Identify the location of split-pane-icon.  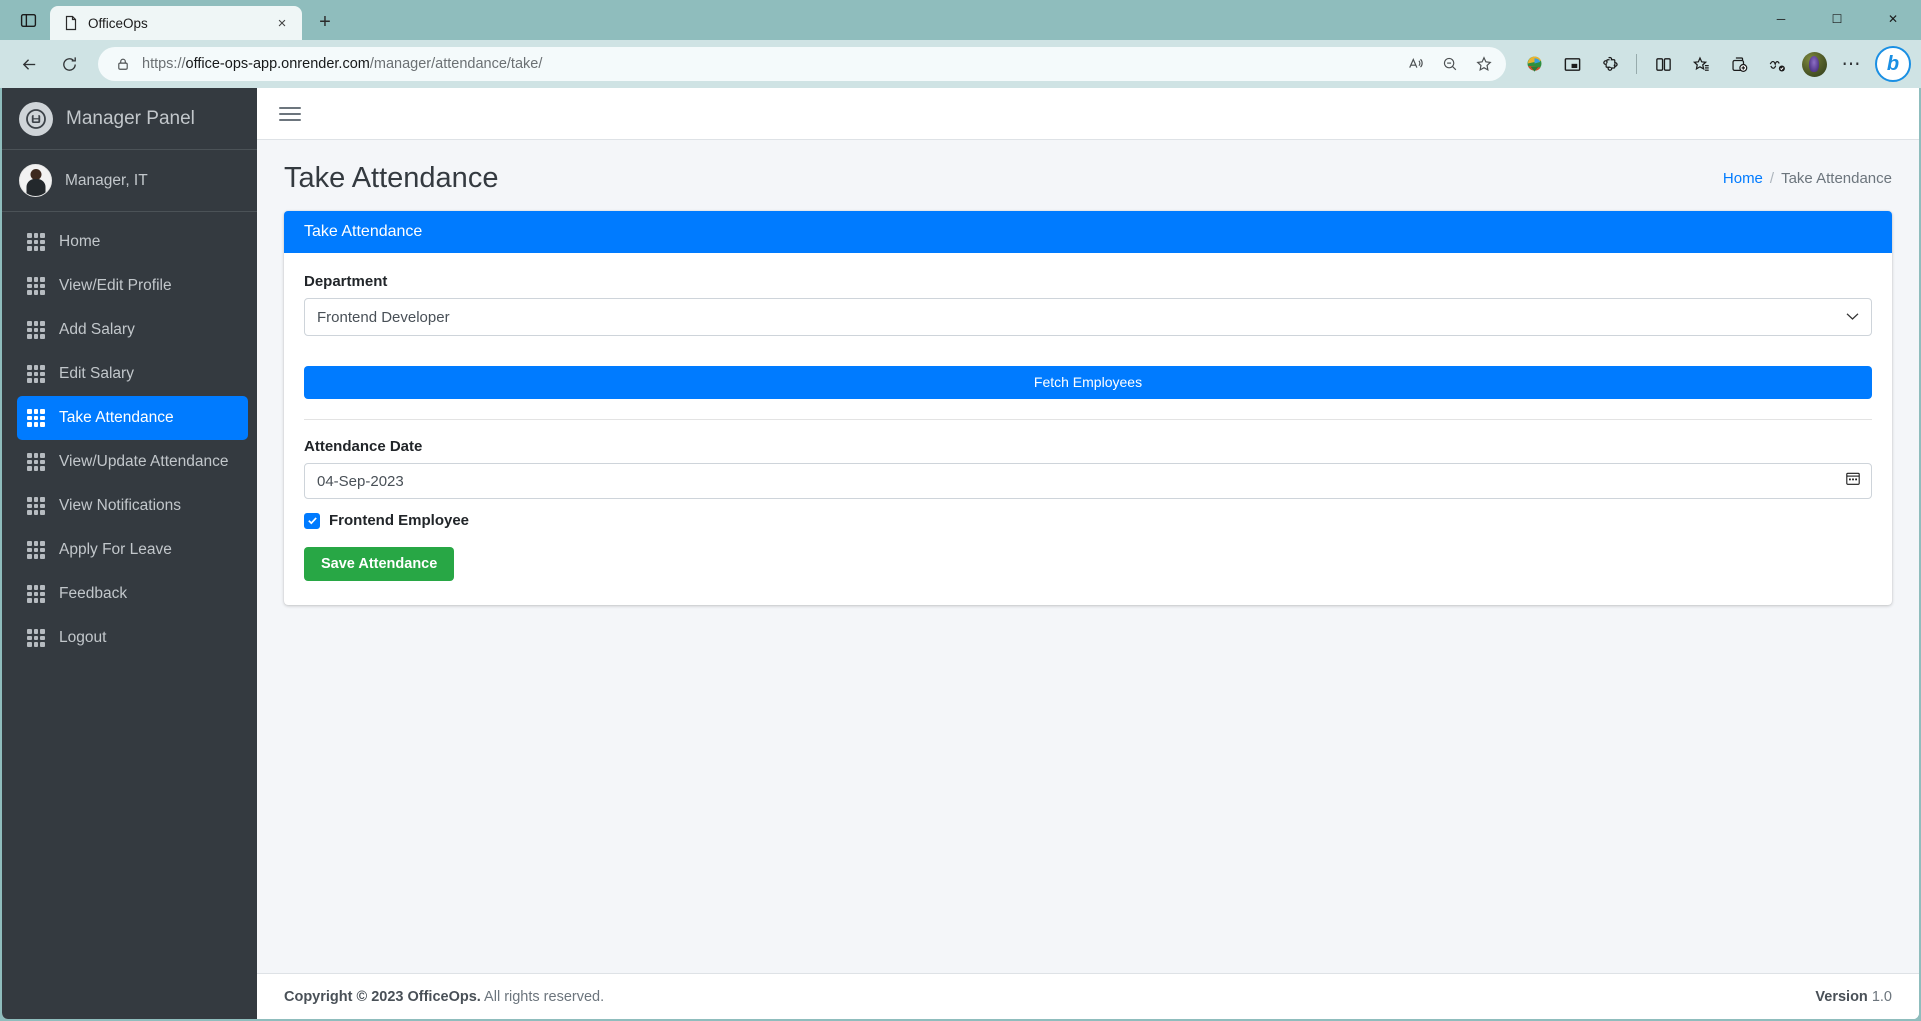
(28, 20).